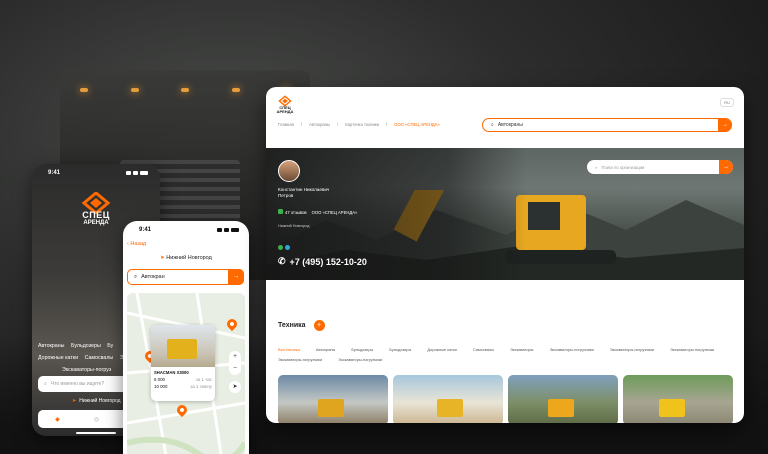 This screenshot has height=454, width=768. I want to click on owner-name: Константин Николаевич Петров, so click(313, 193).